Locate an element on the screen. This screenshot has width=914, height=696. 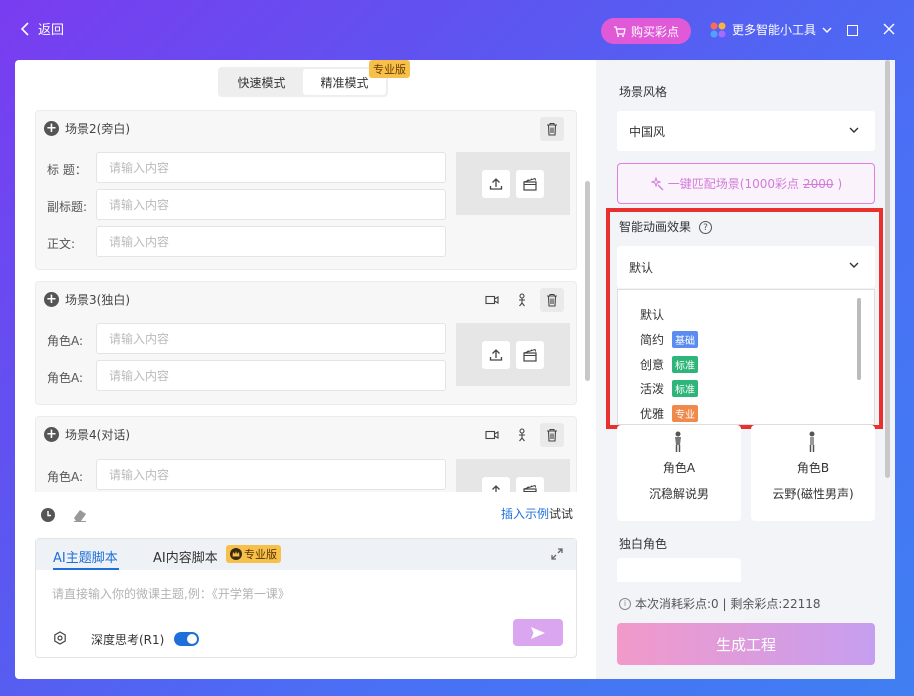
role-card: 角色A 沉稳解说男 is located at coordinates (679, 473).